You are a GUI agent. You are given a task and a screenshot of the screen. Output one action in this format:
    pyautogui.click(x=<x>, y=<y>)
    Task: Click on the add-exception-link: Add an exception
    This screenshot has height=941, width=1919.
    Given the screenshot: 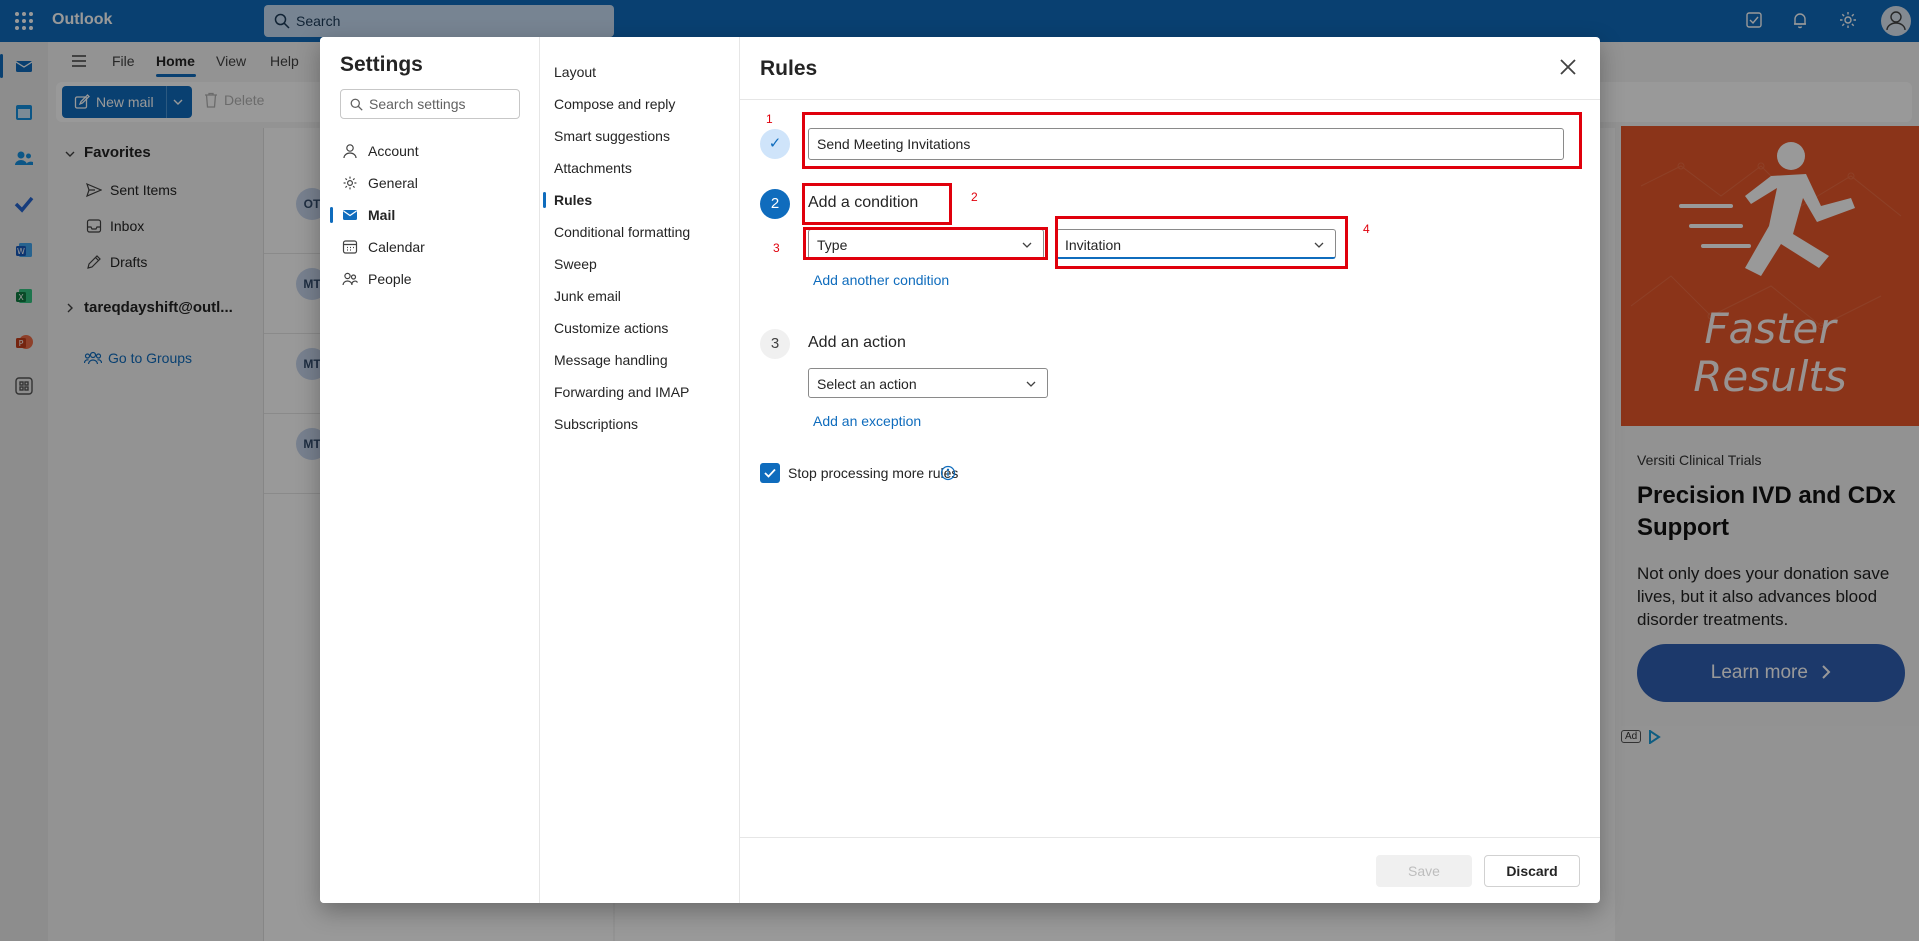 What is the action you would take?
    pyautogui.click(x=867, y=421)
    